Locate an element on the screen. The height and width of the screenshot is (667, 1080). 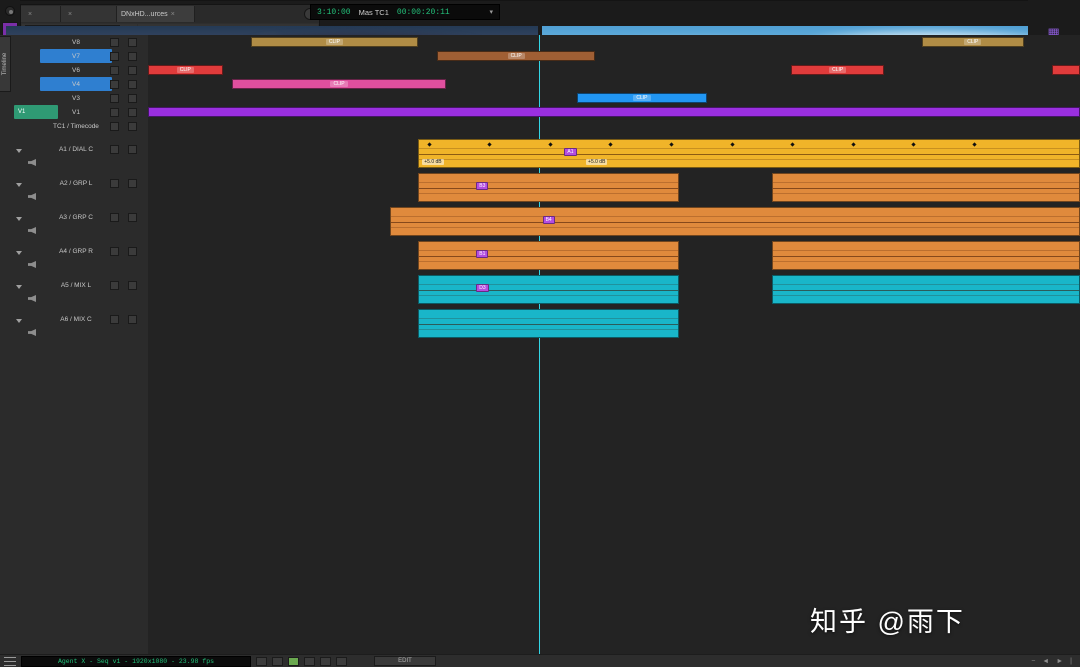
composer-timecode-left: 3:10:00 is located at coordinates (334, 12).